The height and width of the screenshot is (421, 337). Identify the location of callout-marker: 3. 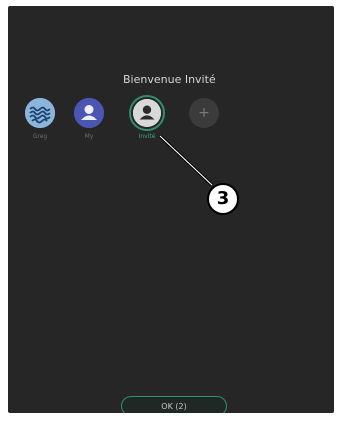
(223, 199).